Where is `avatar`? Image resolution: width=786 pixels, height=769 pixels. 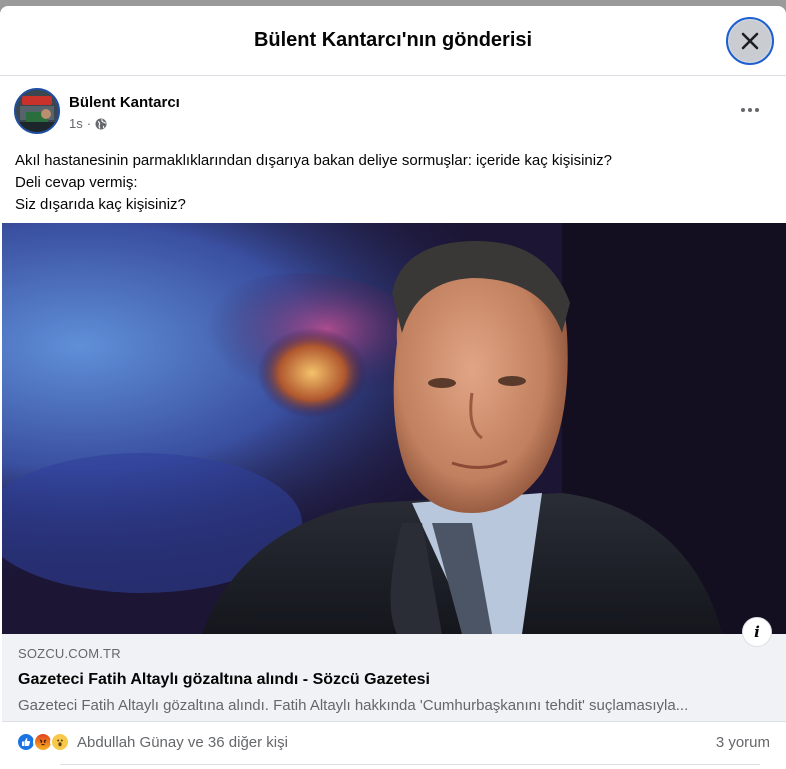
avatar is located at coordinates (37, 111).